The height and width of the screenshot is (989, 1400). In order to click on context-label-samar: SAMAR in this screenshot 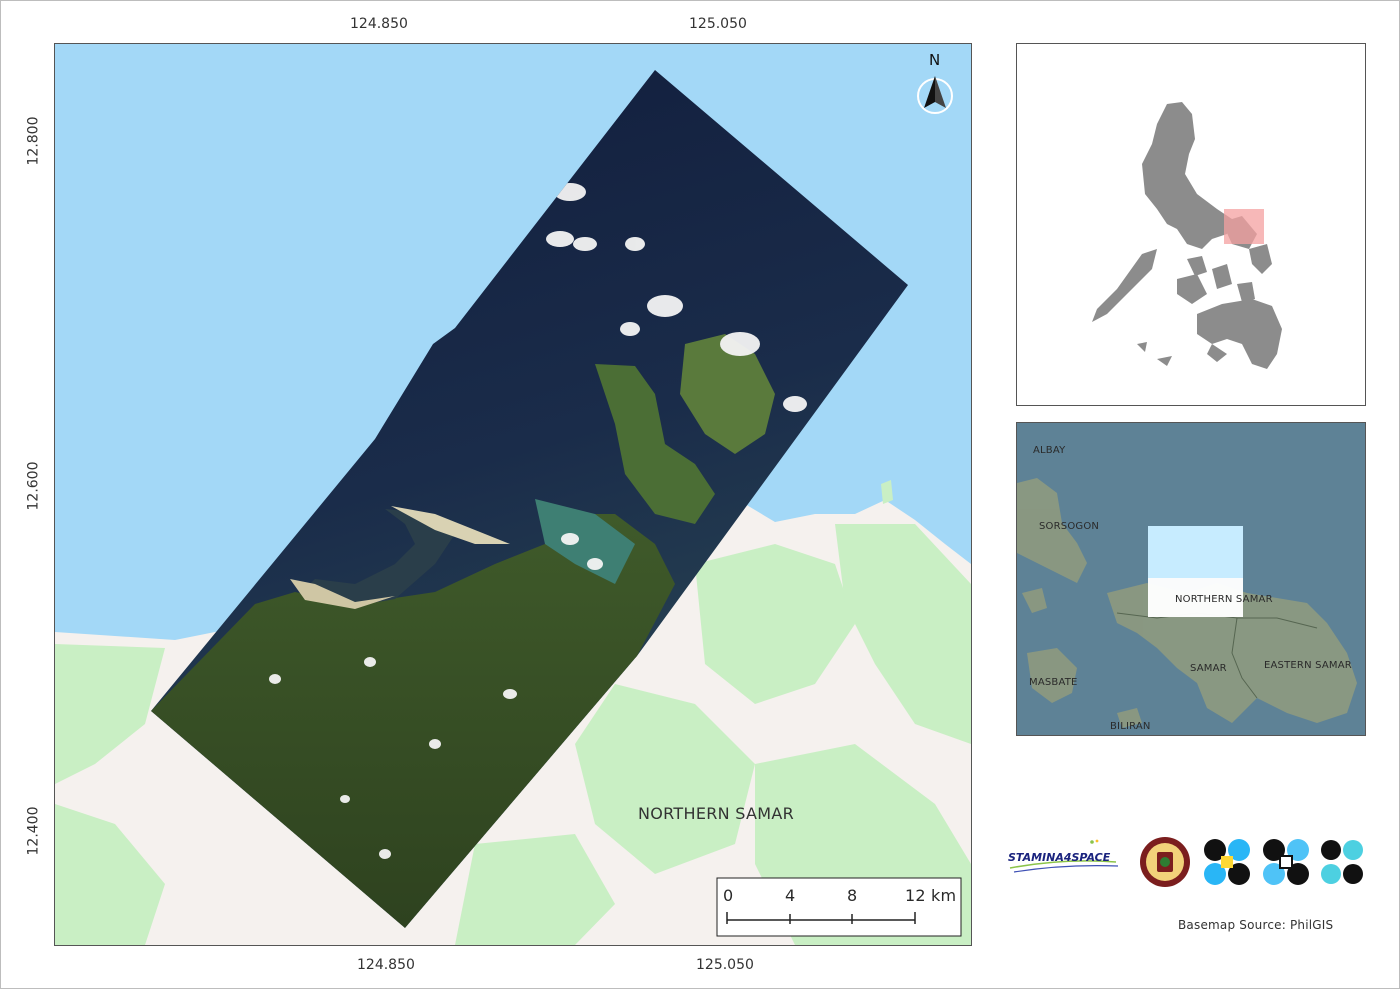, I will do `click(1208, 668)`.